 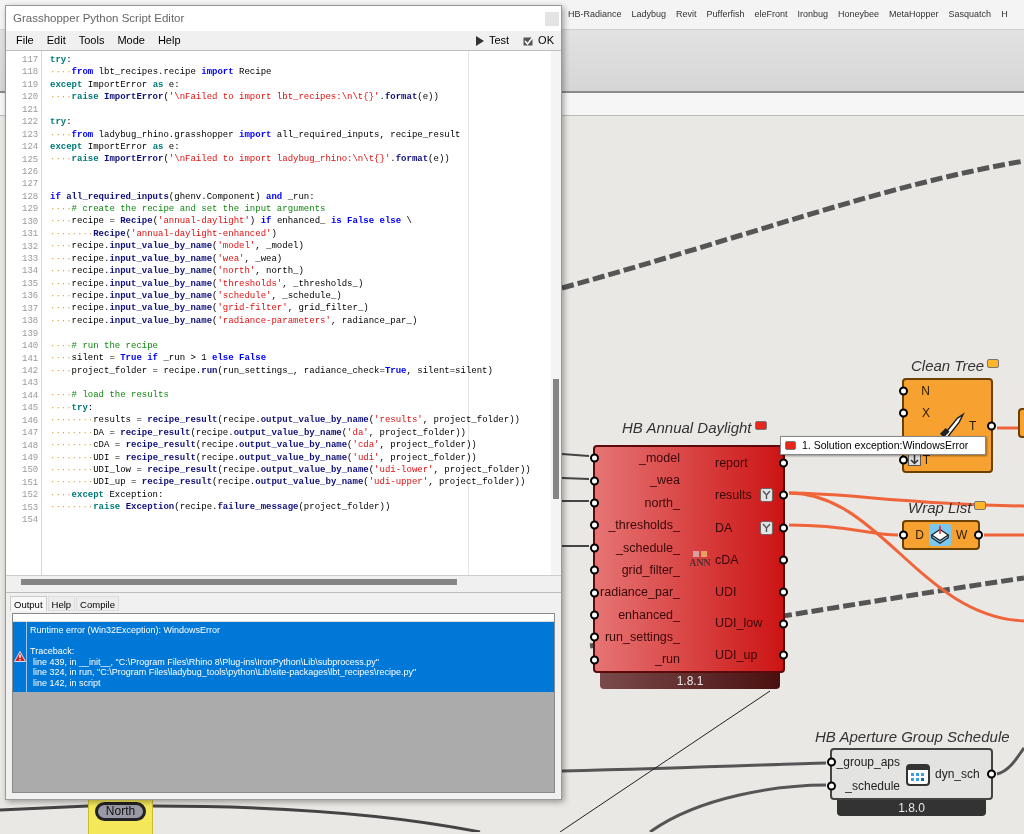 What do you see at coordinates (31, 172) in the screenshot?
I see `line-number: 126` at bounding box center [31, 172].